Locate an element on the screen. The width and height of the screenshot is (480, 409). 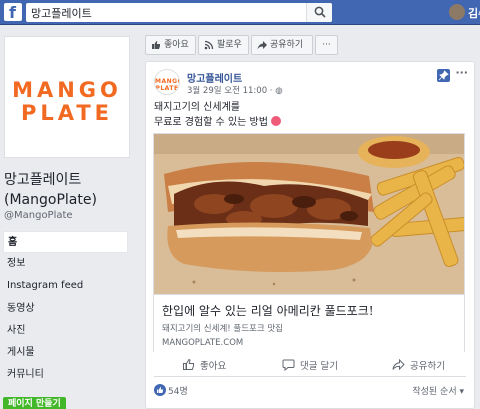
search-icon is located at coordinates (320, 12).